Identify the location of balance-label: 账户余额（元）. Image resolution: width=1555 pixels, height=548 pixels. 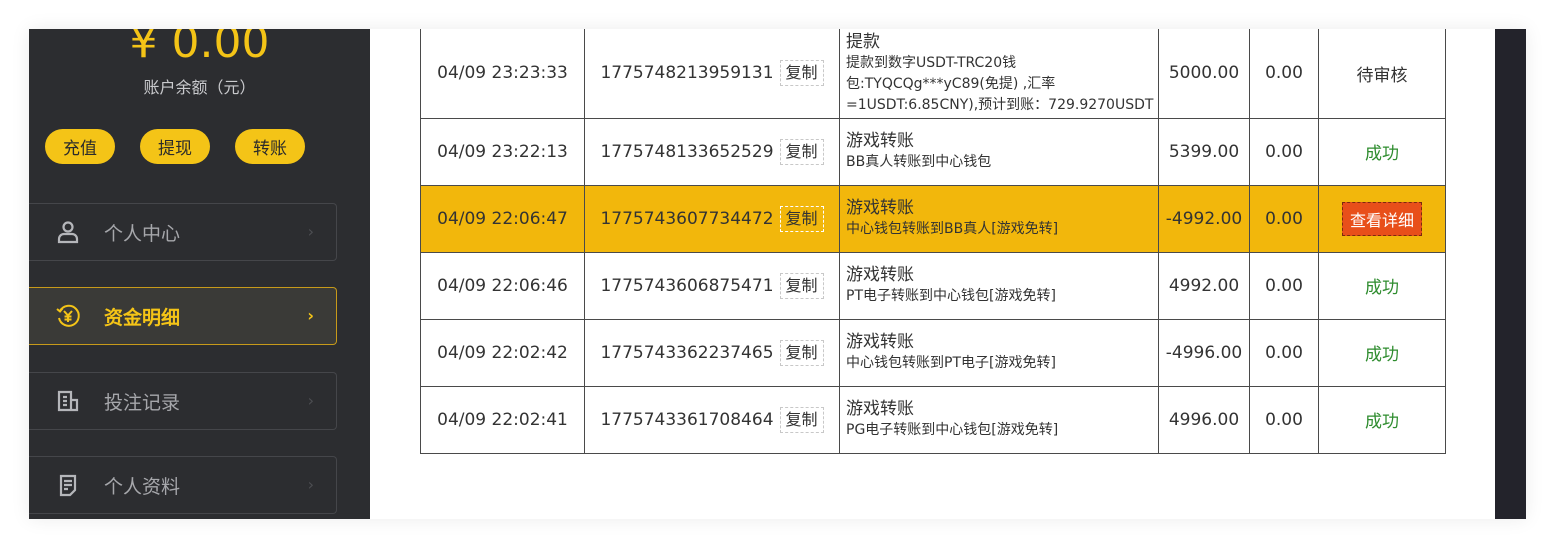
(199, 87).